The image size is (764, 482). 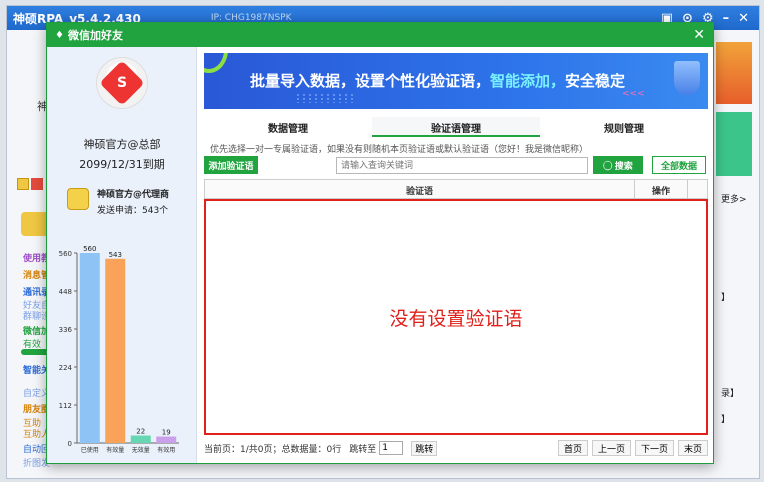 What do you see at coordinates (66, 368) in the screenshot?
I see `y-tick-label: 224` at bounding box center [66, 368].